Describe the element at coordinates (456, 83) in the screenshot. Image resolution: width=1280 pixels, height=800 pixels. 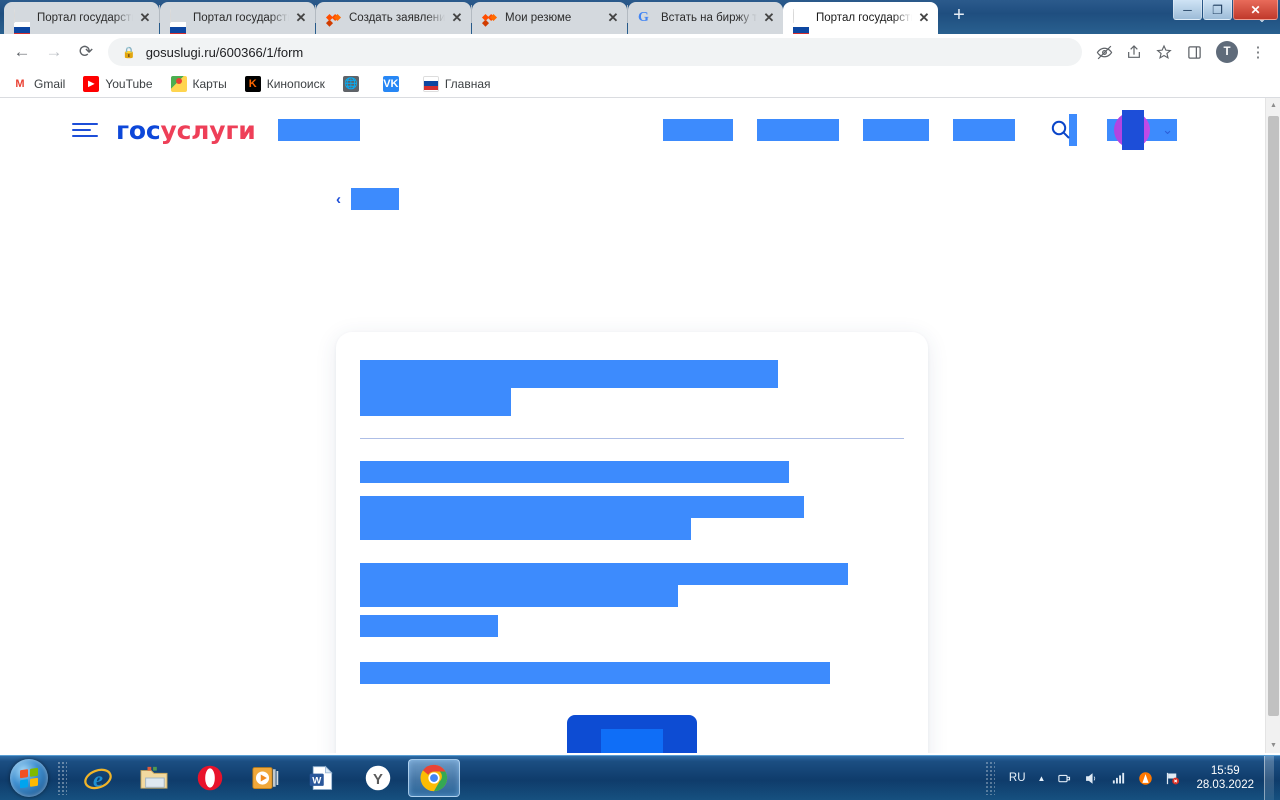
I see `bookmark-glavnaya: Главная` at that location.